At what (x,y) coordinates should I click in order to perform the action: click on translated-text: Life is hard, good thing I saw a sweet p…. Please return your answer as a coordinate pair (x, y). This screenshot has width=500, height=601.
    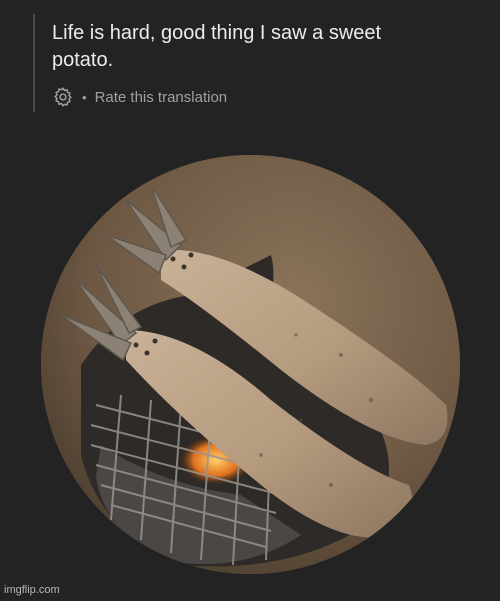
    Looking at the image, I should click on (217, 46).